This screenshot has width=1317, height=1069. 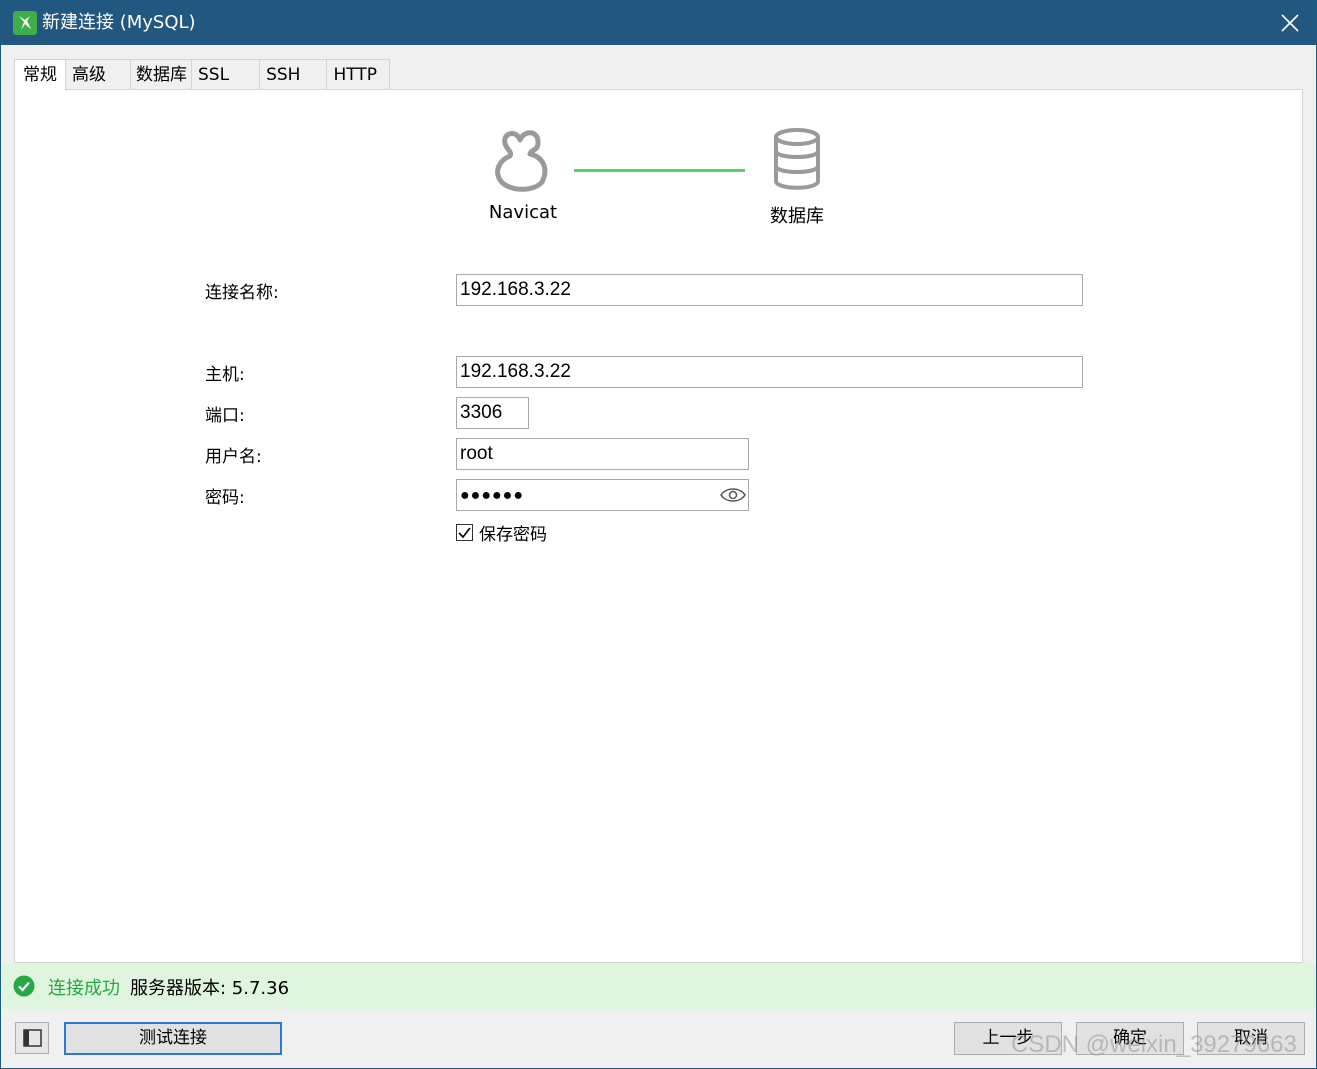 What do you see at coordinates (210, 988) in the screenshot?
I see `server-version-text: 服务器版本: 5.7.36` at bounding box center [210, 988].